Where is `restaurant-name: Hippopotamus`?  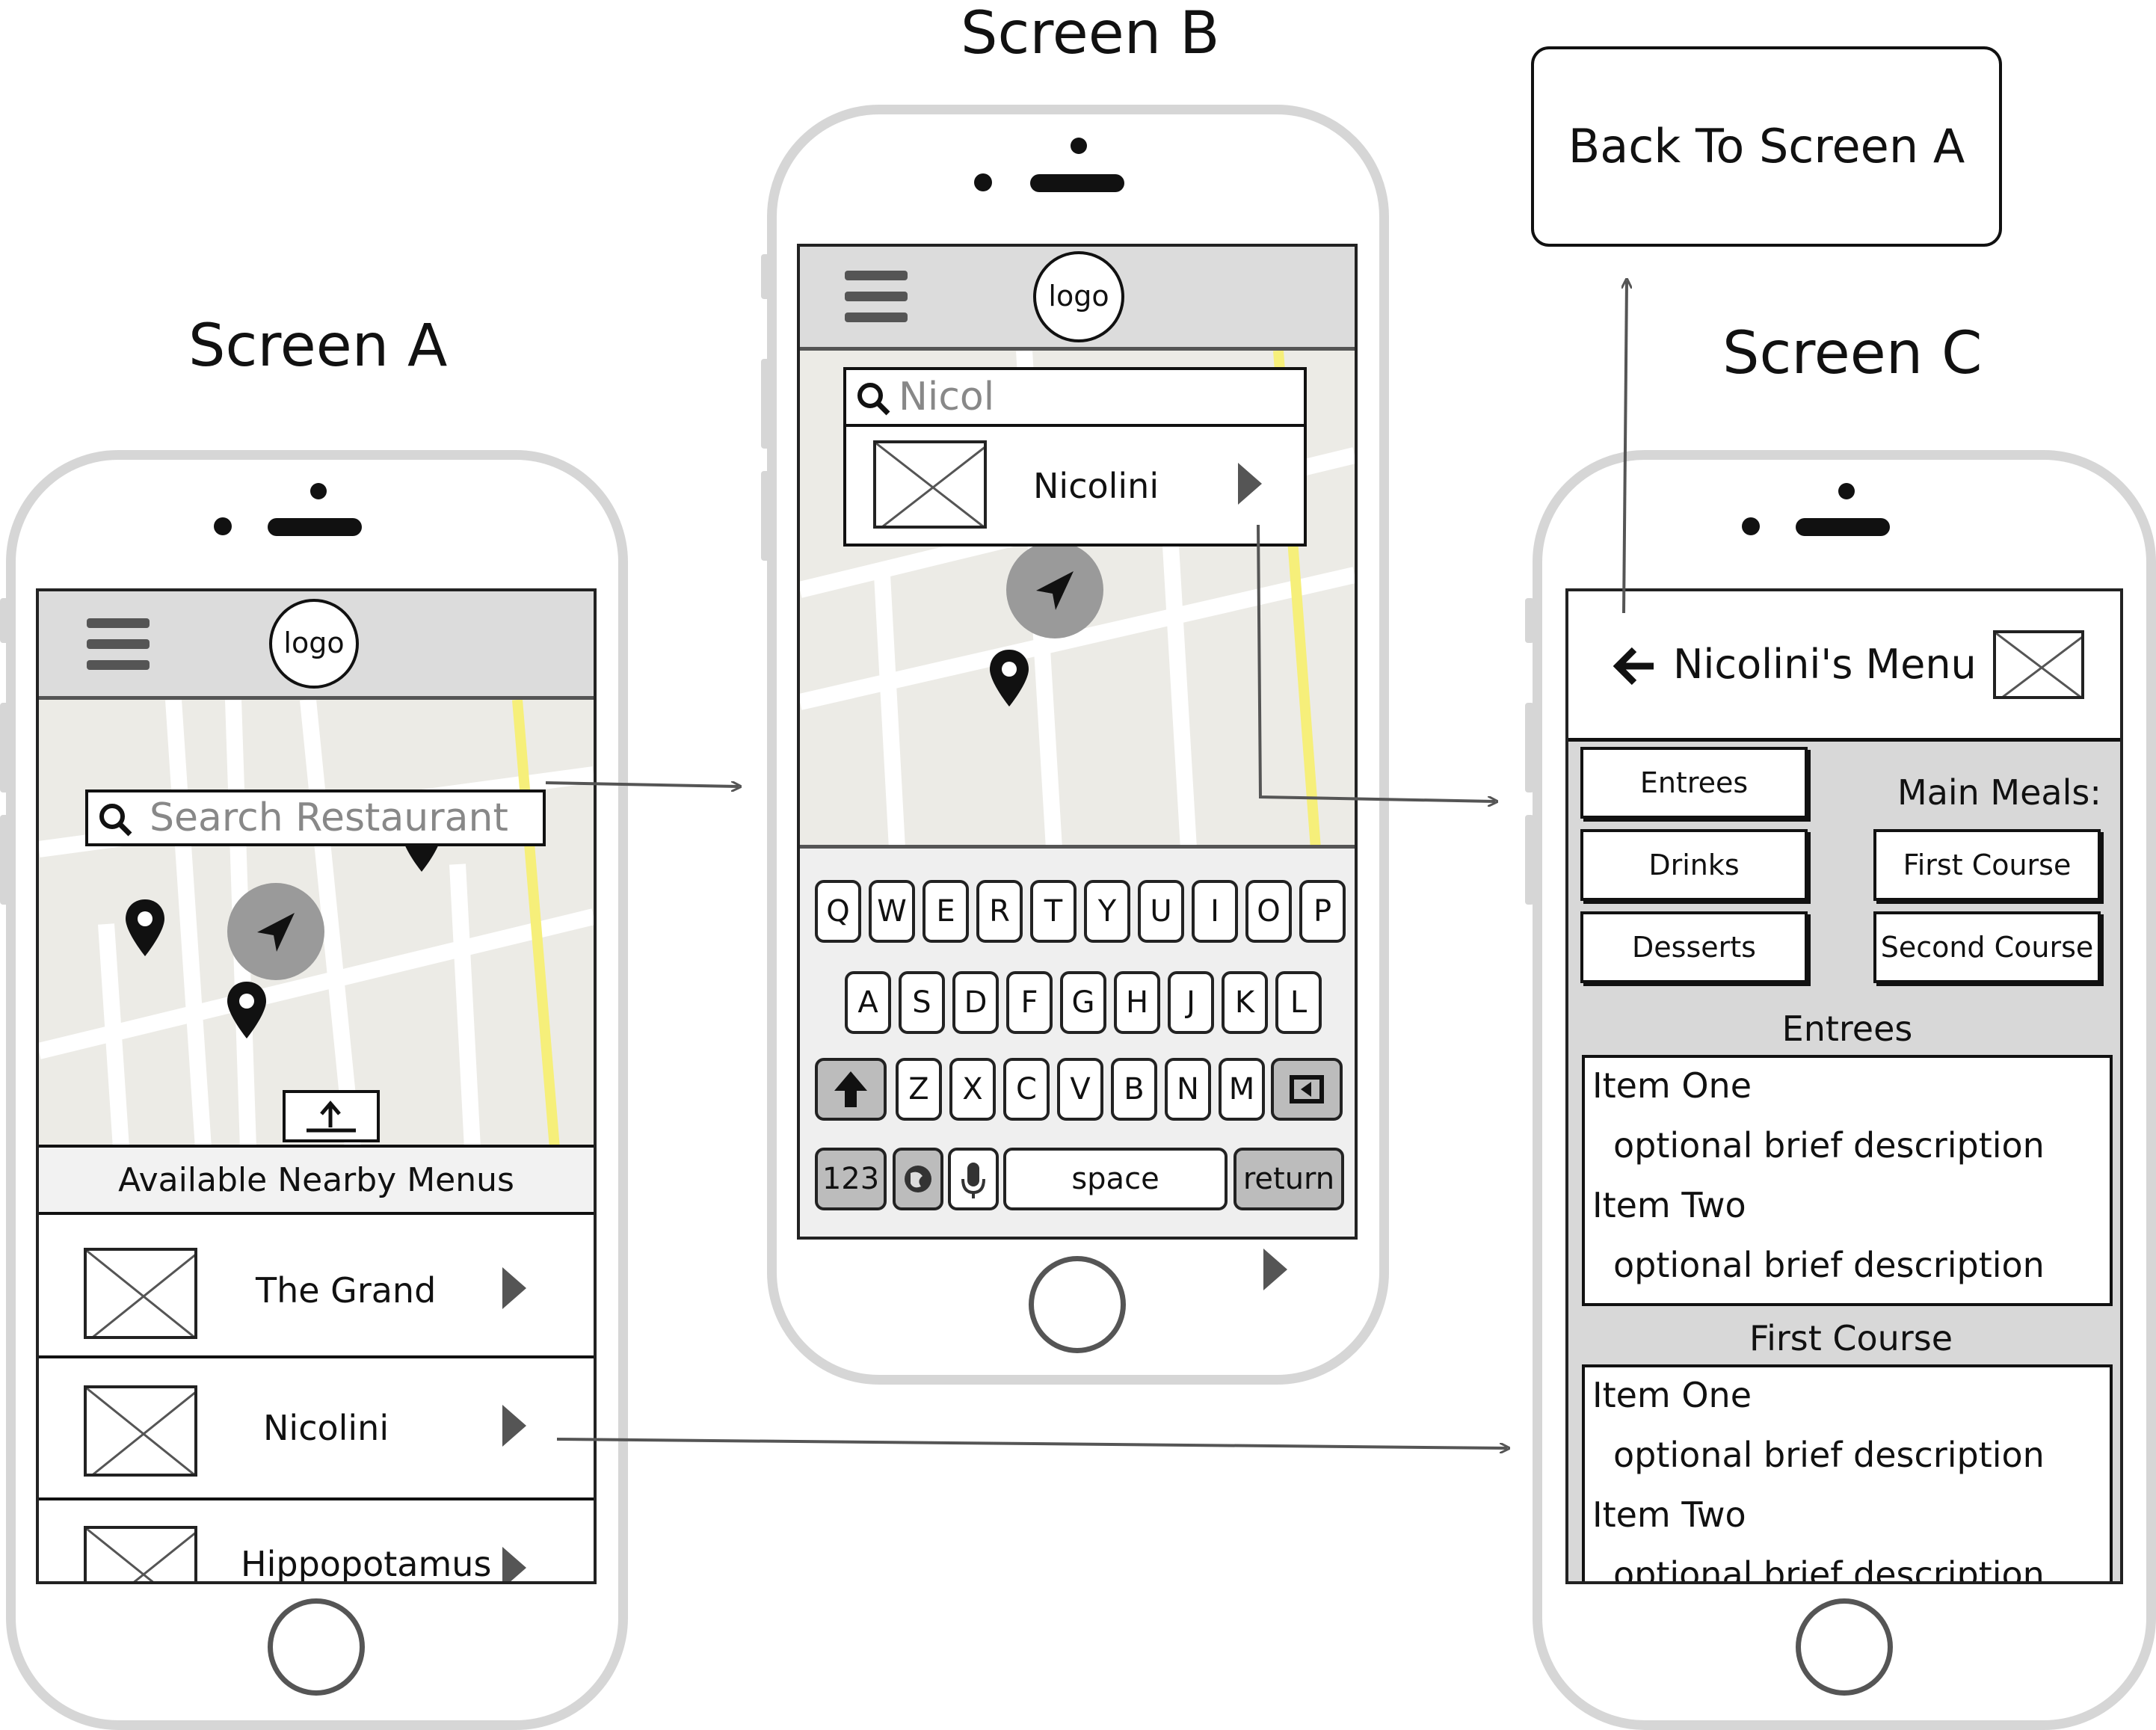 restaurant-name: Hippopotamus is located at coordinates (366, 1564).